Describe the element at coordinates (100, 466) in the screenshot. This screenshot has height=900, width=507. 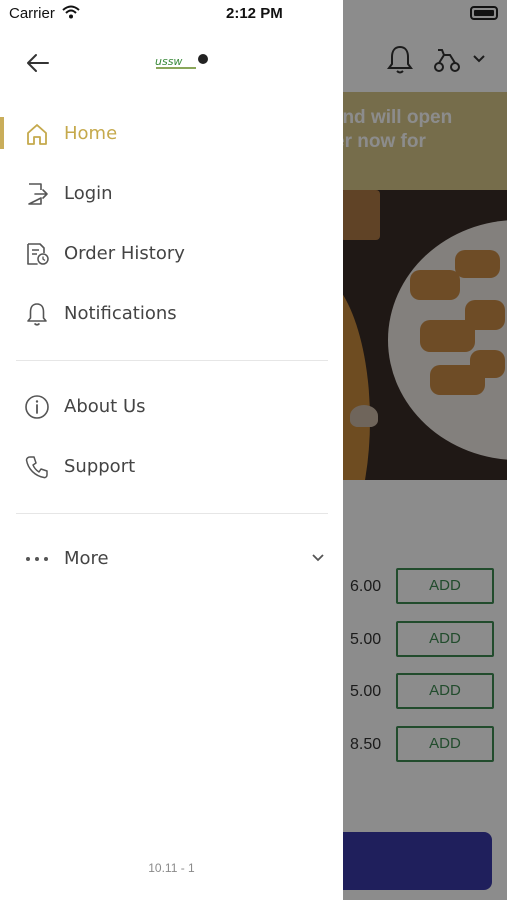
I see `drawer-item-label: Support` at that location.